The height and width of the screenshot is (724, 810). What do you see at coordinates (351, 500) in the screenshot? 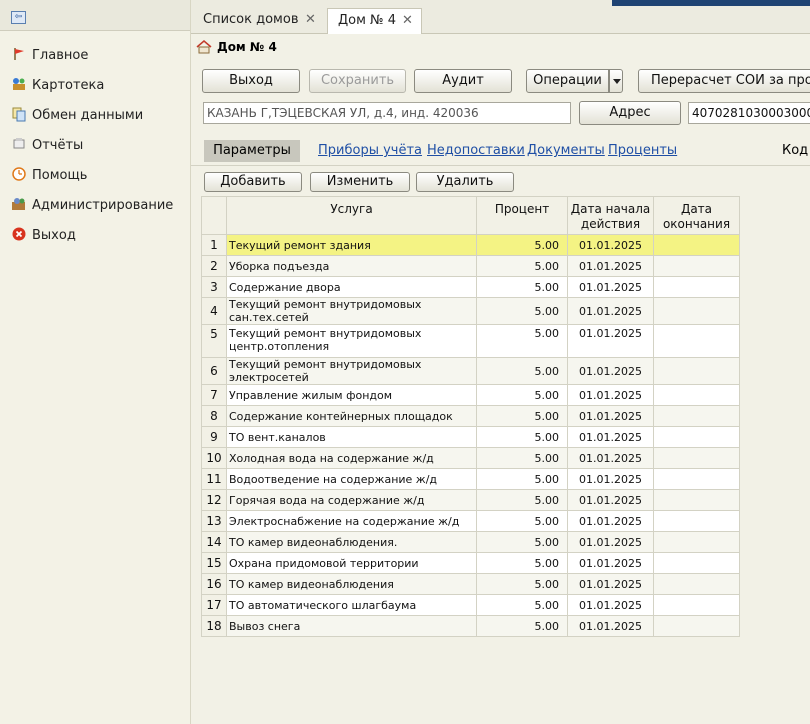
I see `service-cell: Горячая вода на содержание ж/д` at bounding box center [351, 500].